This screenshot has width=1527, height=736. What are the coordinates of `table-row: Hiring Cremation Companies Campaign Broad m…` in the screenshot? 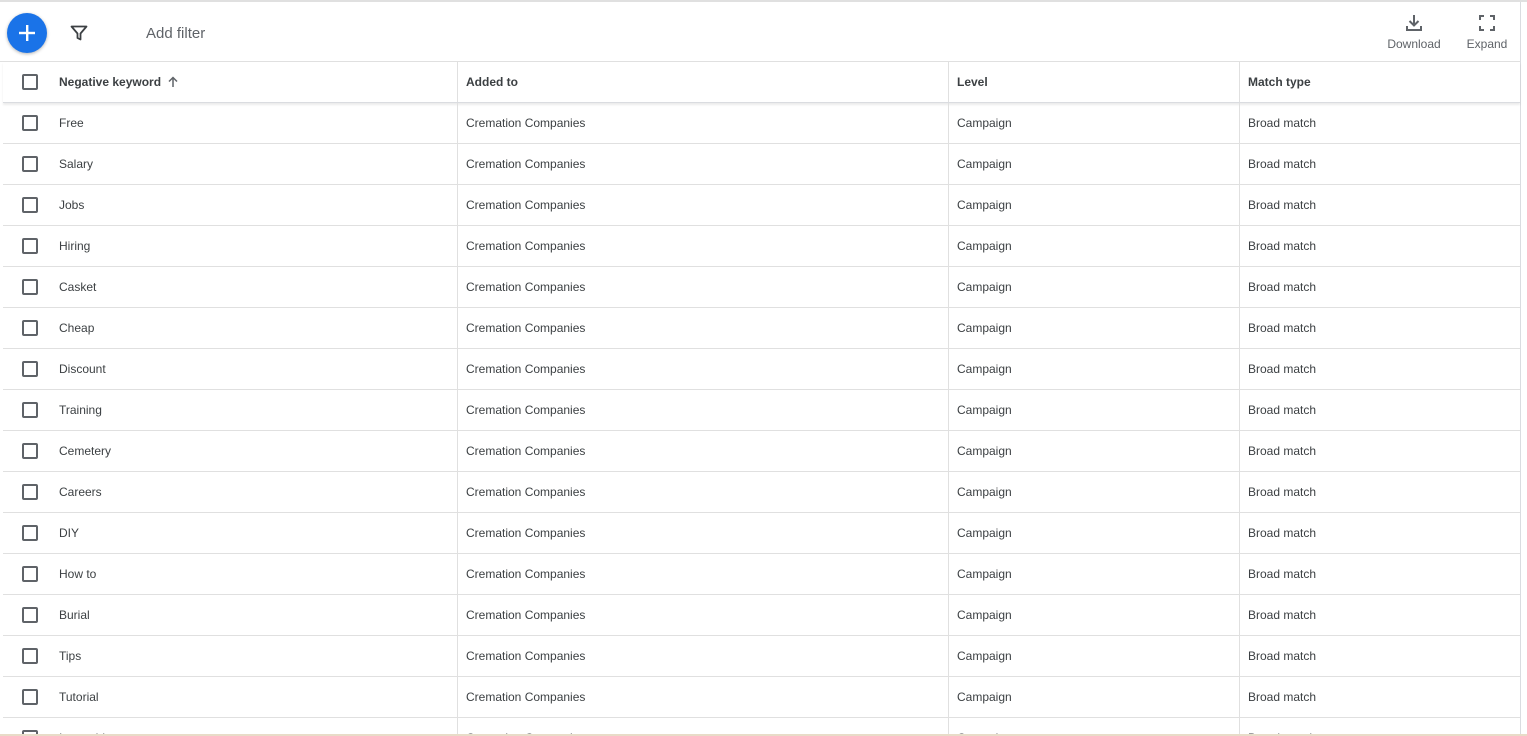 It's located at (761, 246).